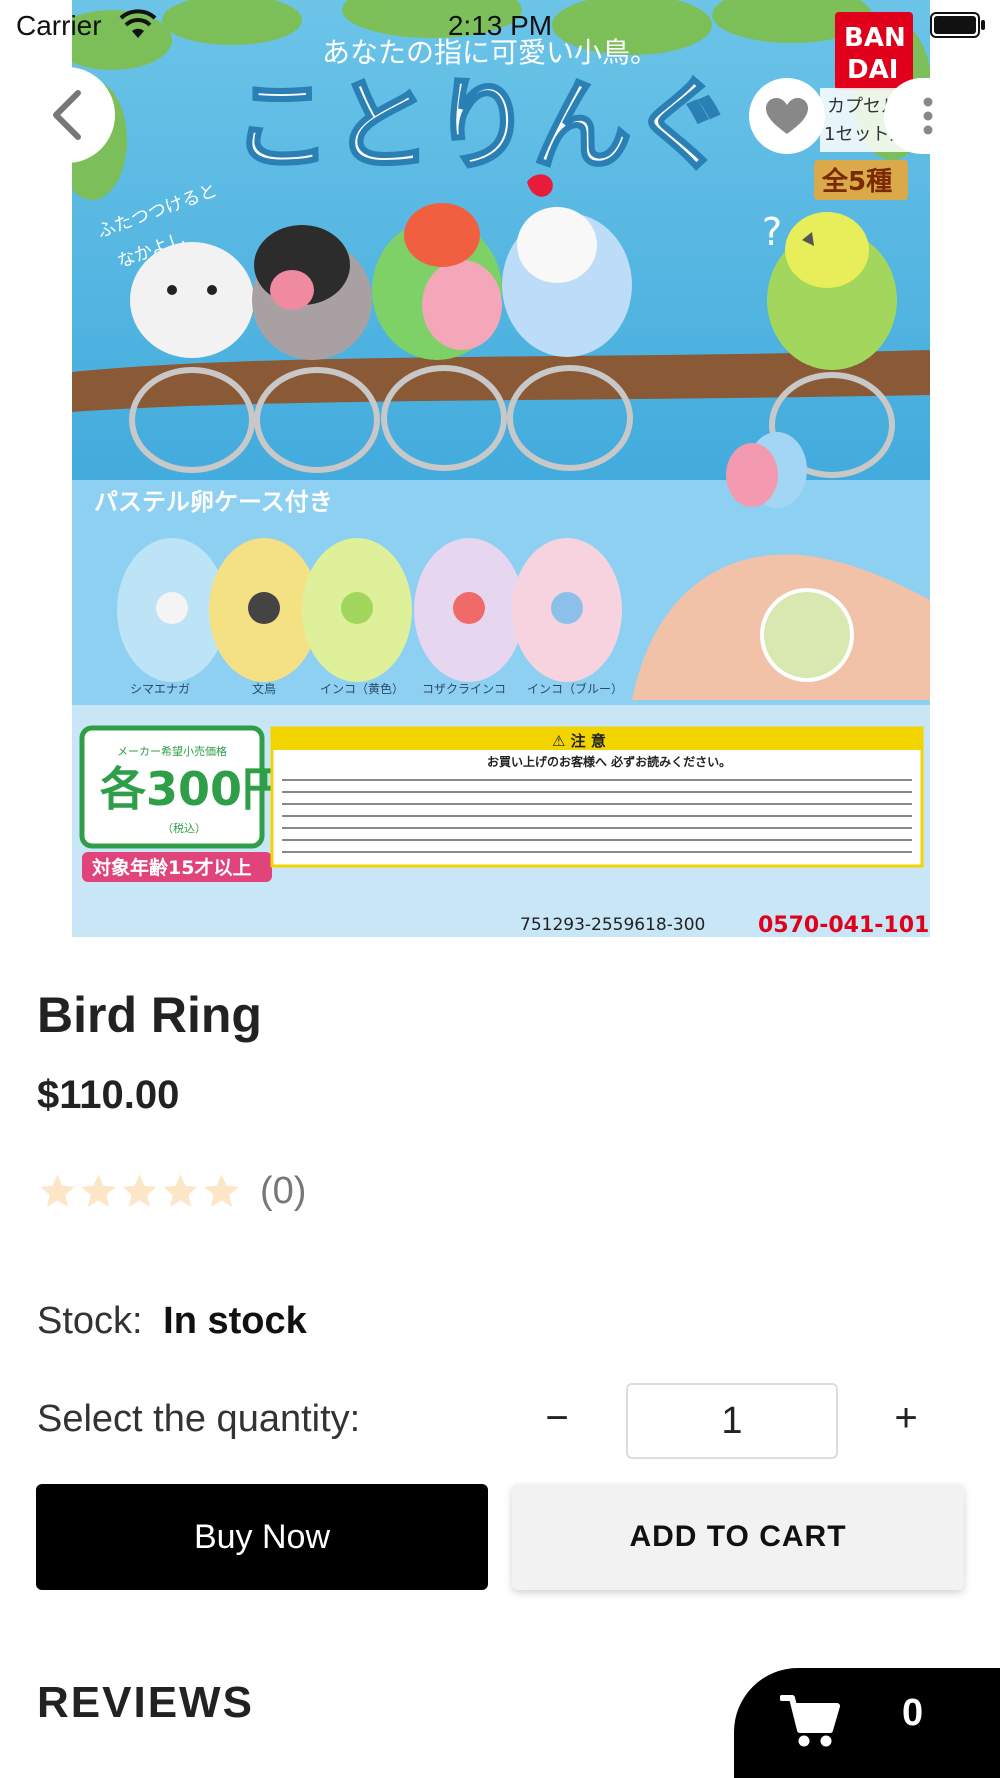 Image resolution: width=1000 pixels, height=1778 pixels. Describe the element at coordinates (199, 1419) in the screenshot. I see `quantity-label: Select the quantity:` at that location.